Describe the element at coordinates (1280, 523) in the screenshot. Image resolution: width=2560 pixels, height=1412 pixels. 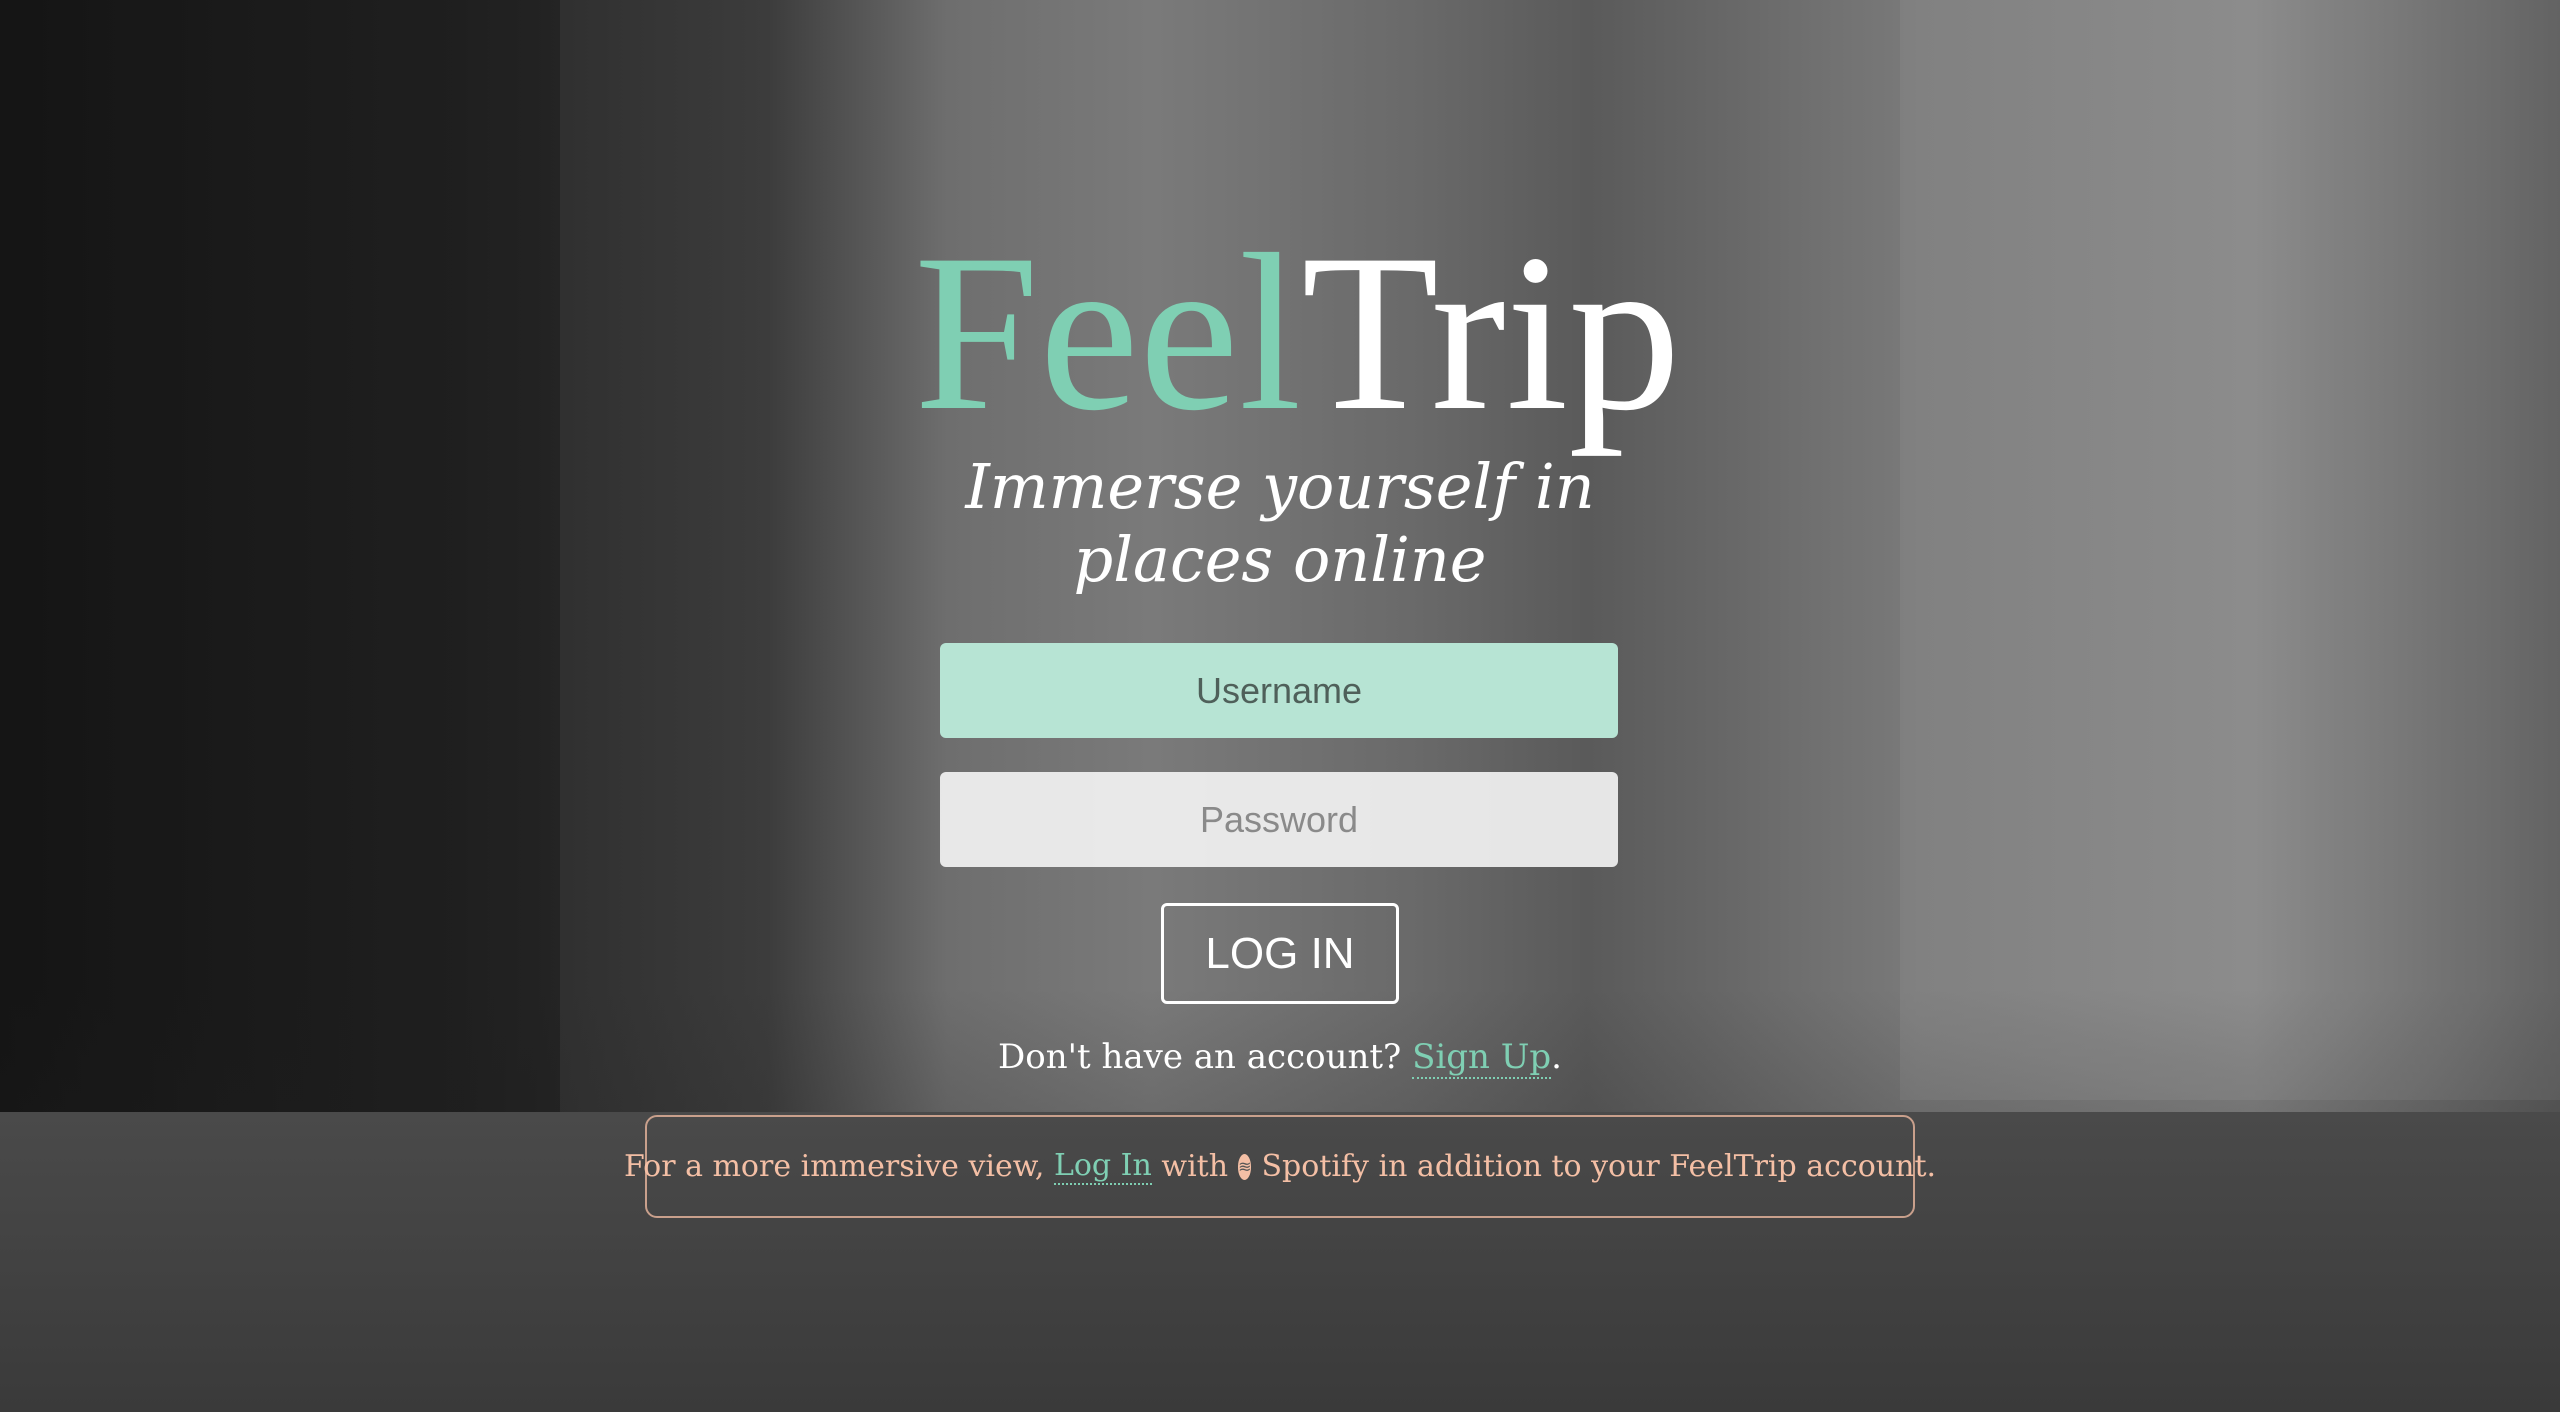
I see `tagline: Immerse yourself in places online` at that location.